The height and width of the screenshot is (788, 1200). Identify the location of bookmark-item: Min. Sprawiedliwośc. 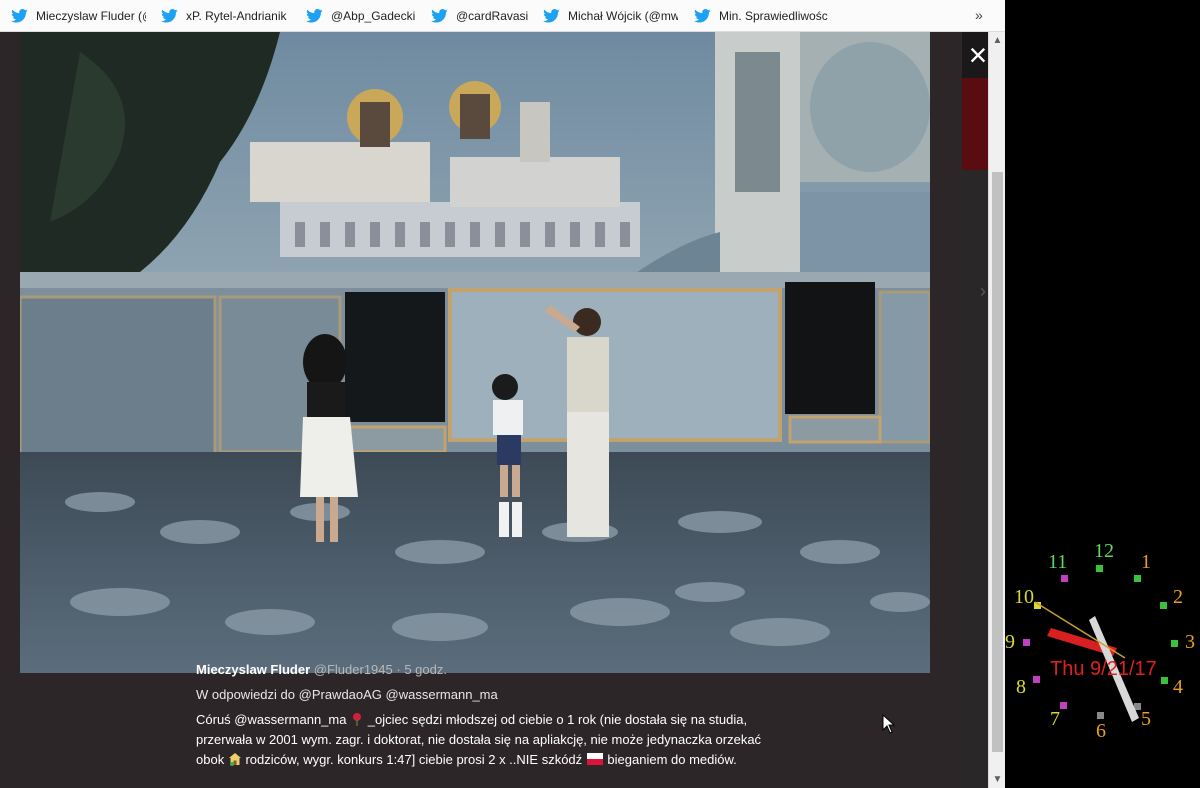
(761, 16).